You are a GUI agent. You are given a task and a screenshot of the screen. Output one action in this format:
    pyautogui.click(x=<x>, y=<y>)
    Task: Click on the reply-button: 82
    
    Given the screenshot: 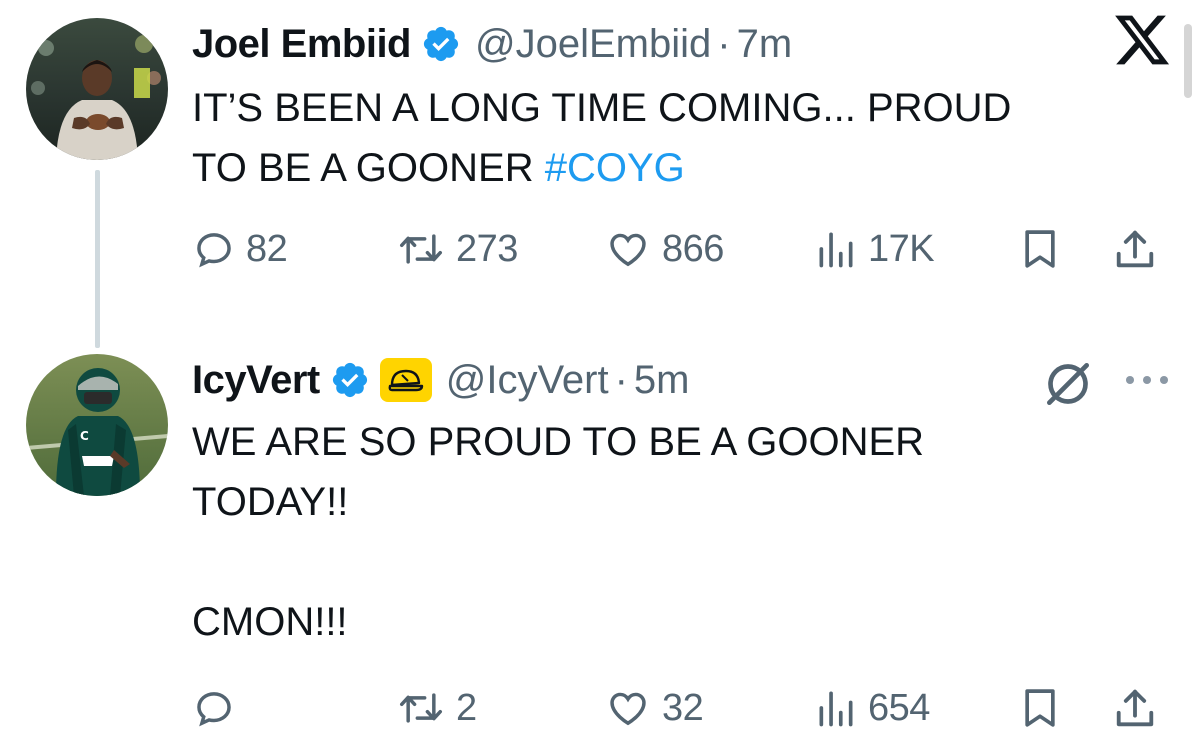 What is the action you would take?
    pyautogui.click(x=240, y=249)
    